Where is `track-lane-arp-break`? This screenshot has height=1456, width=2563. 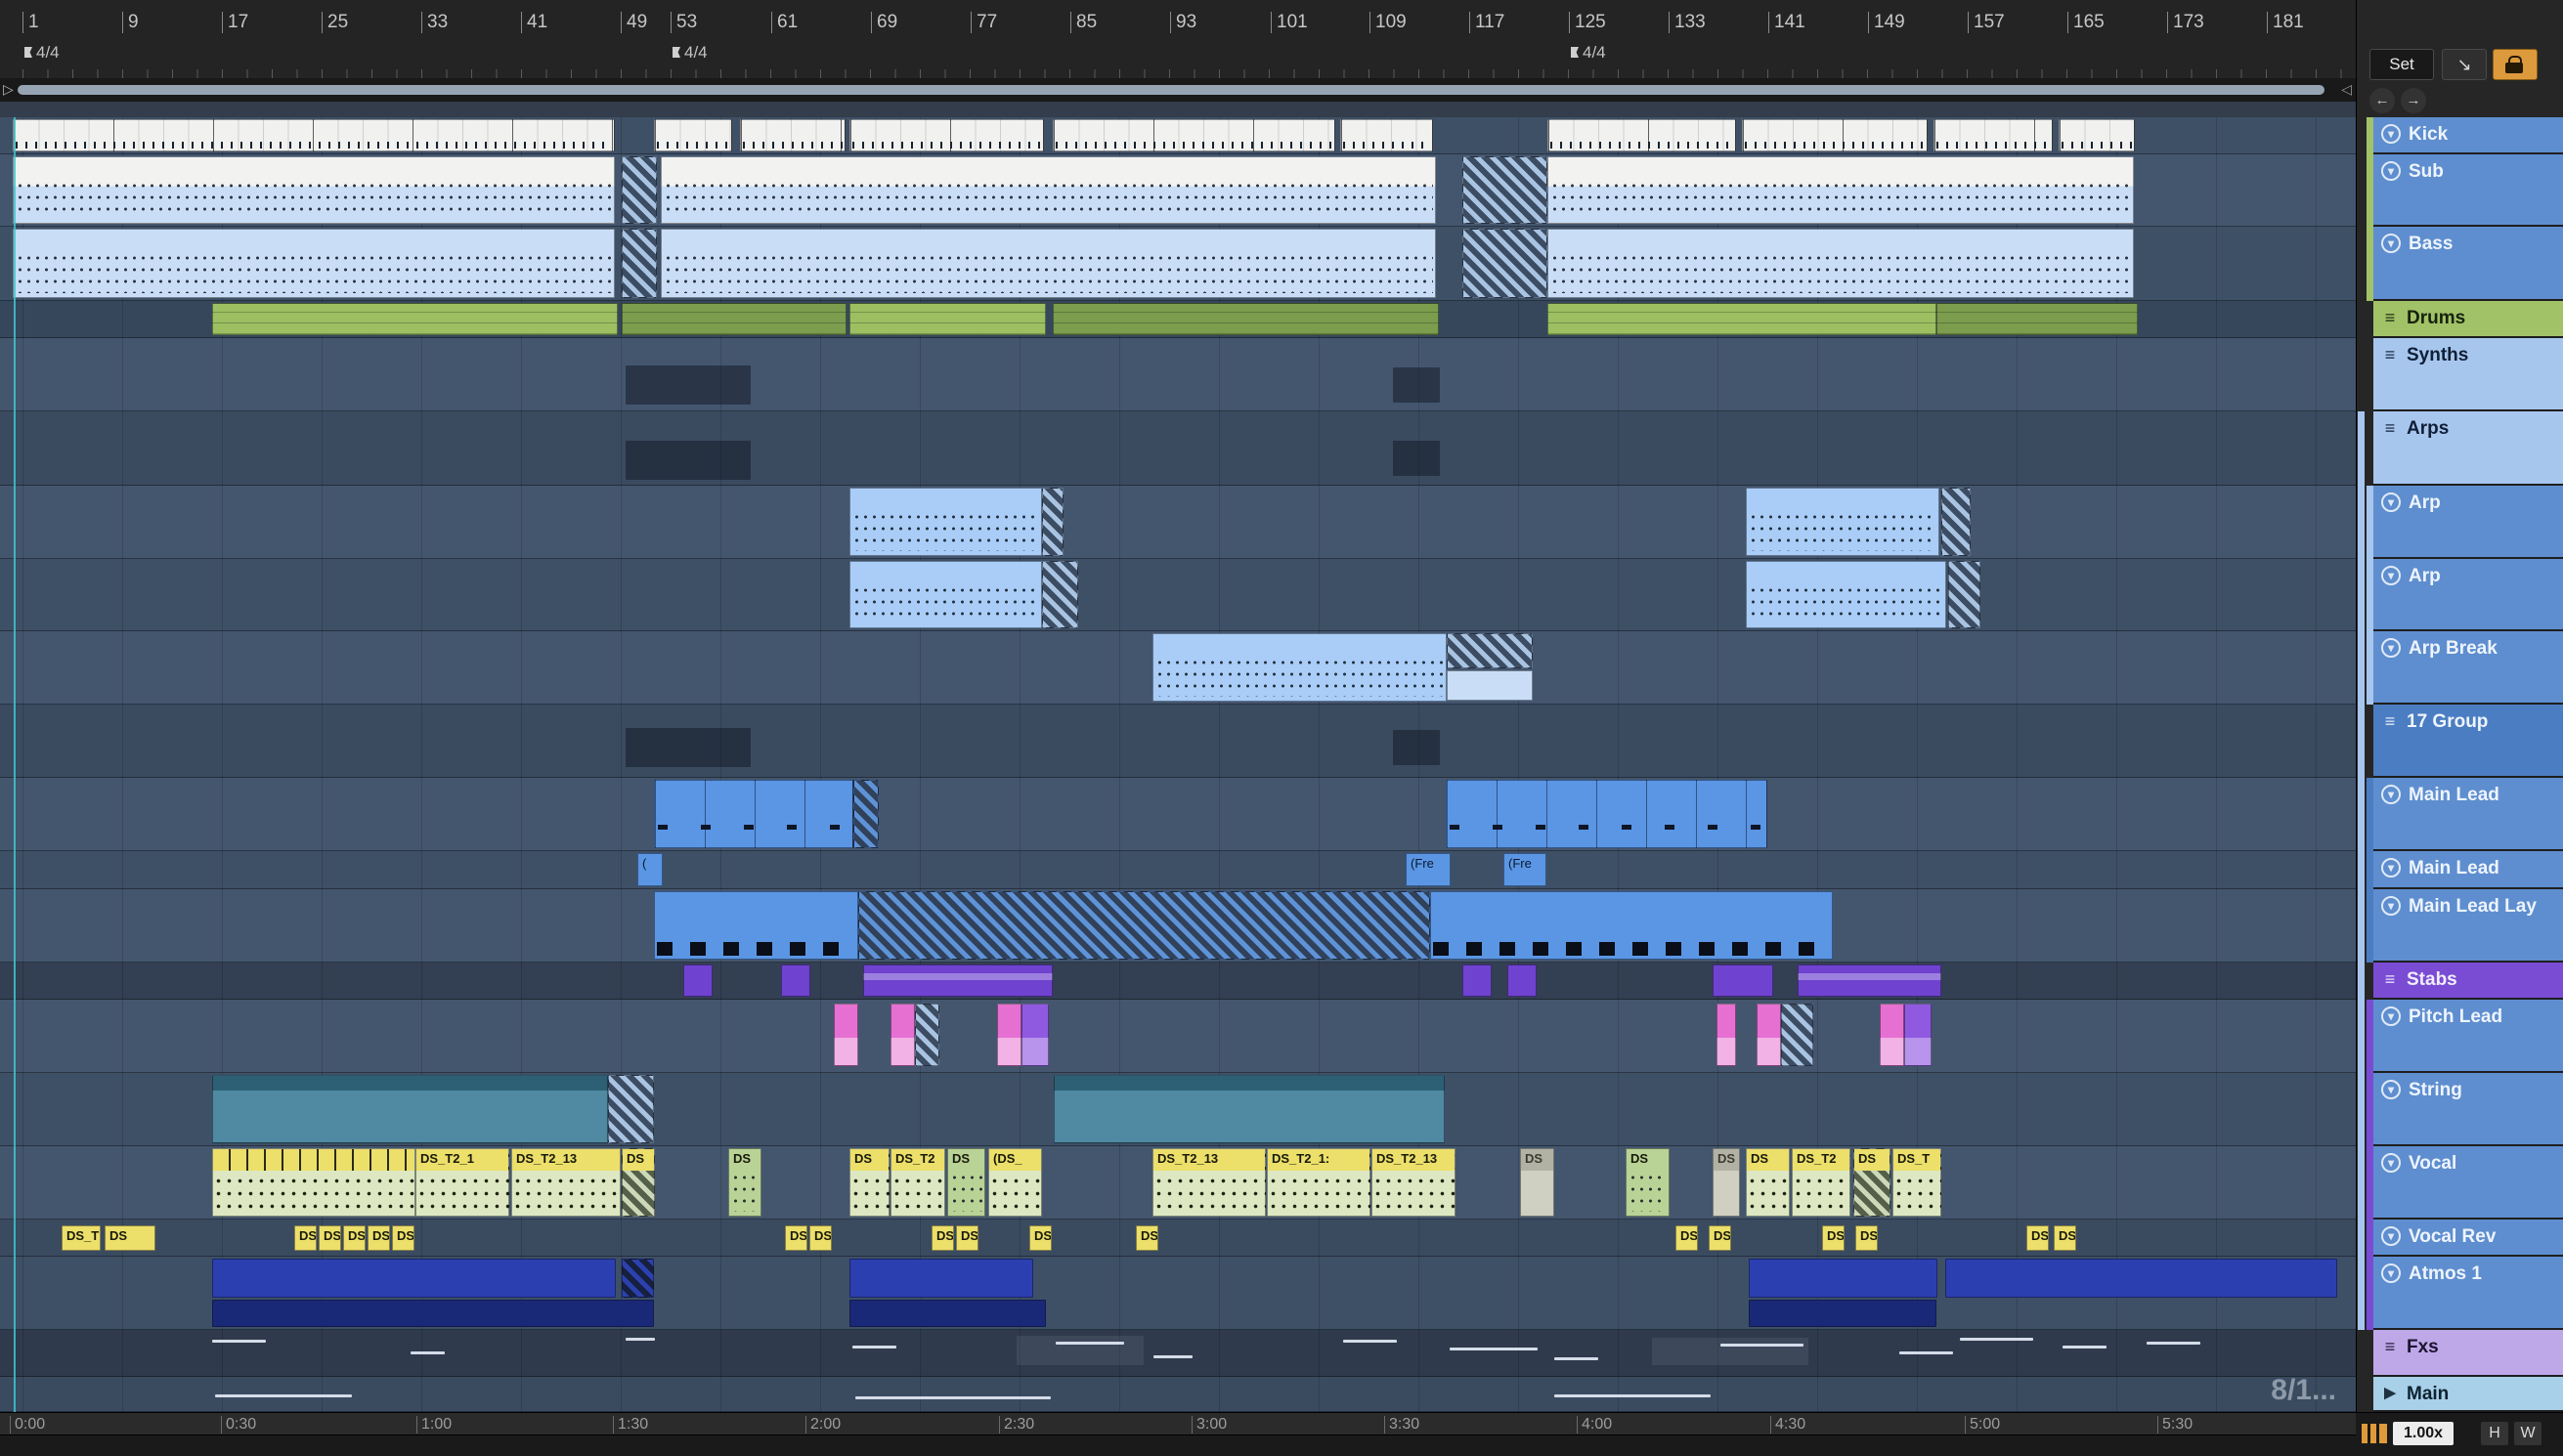
track-lane-arp-break is located at coordinates (1178, 668).